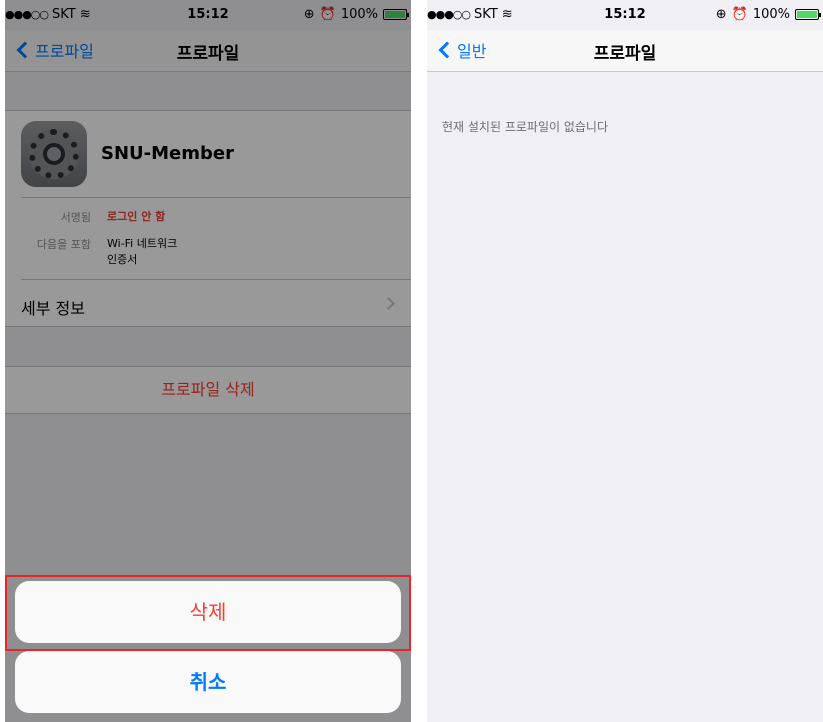 This screenshot has height=722, width=823. What do you see at coordinates (208, 613) in the screenshot?
I see `highlight-box` at bounding box center [208, 613].